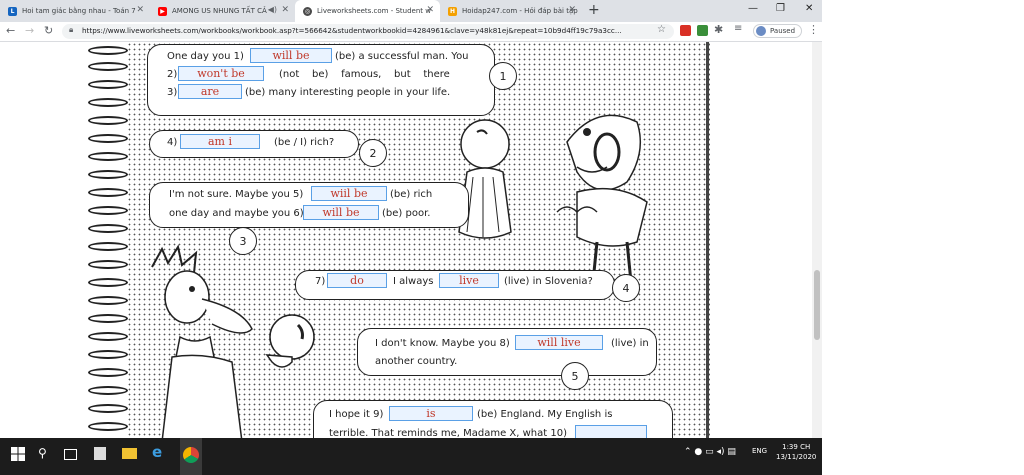 The width and height of the screenshot is (1024, 475). What do you see at coordinates (411, 194) in the screenshot?
I see `q5-suffix: (be) rich` at bounding box center [411, 194].